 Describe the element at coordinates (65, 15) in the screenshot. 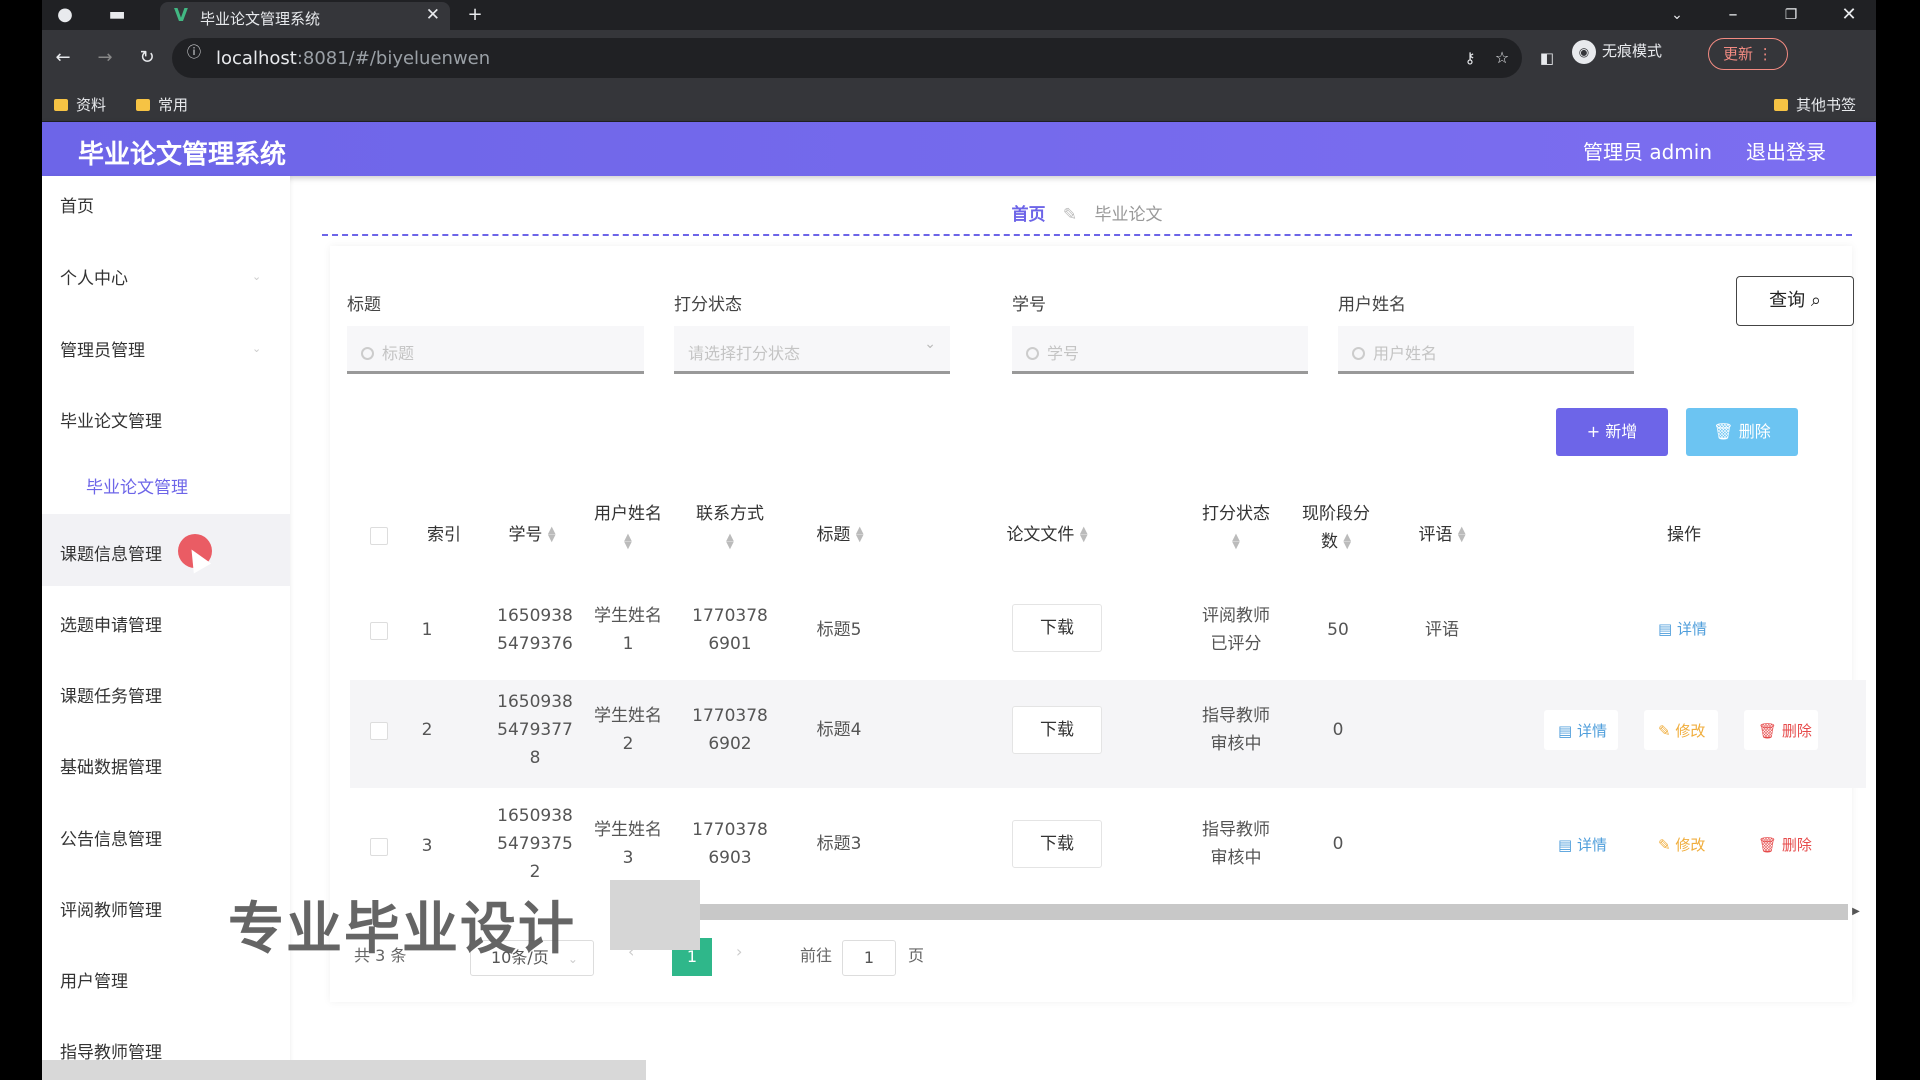

I see `browser-logo-icon: ●` at that location.